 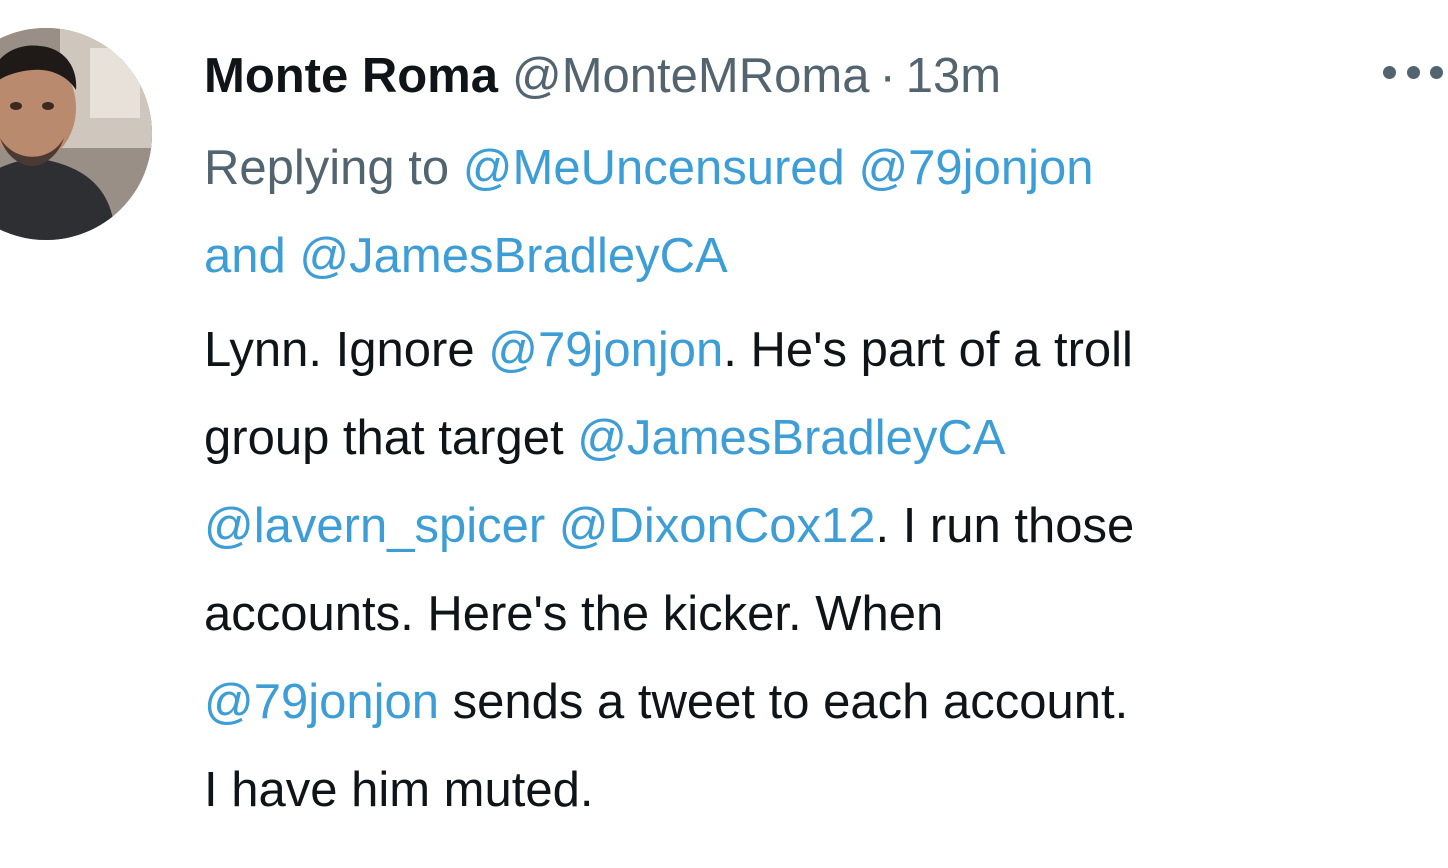 What do you see at coordinates (327, 168) in the screenshot?
I see `replying-prefix: Replying to` at bounding box center [327, 168].